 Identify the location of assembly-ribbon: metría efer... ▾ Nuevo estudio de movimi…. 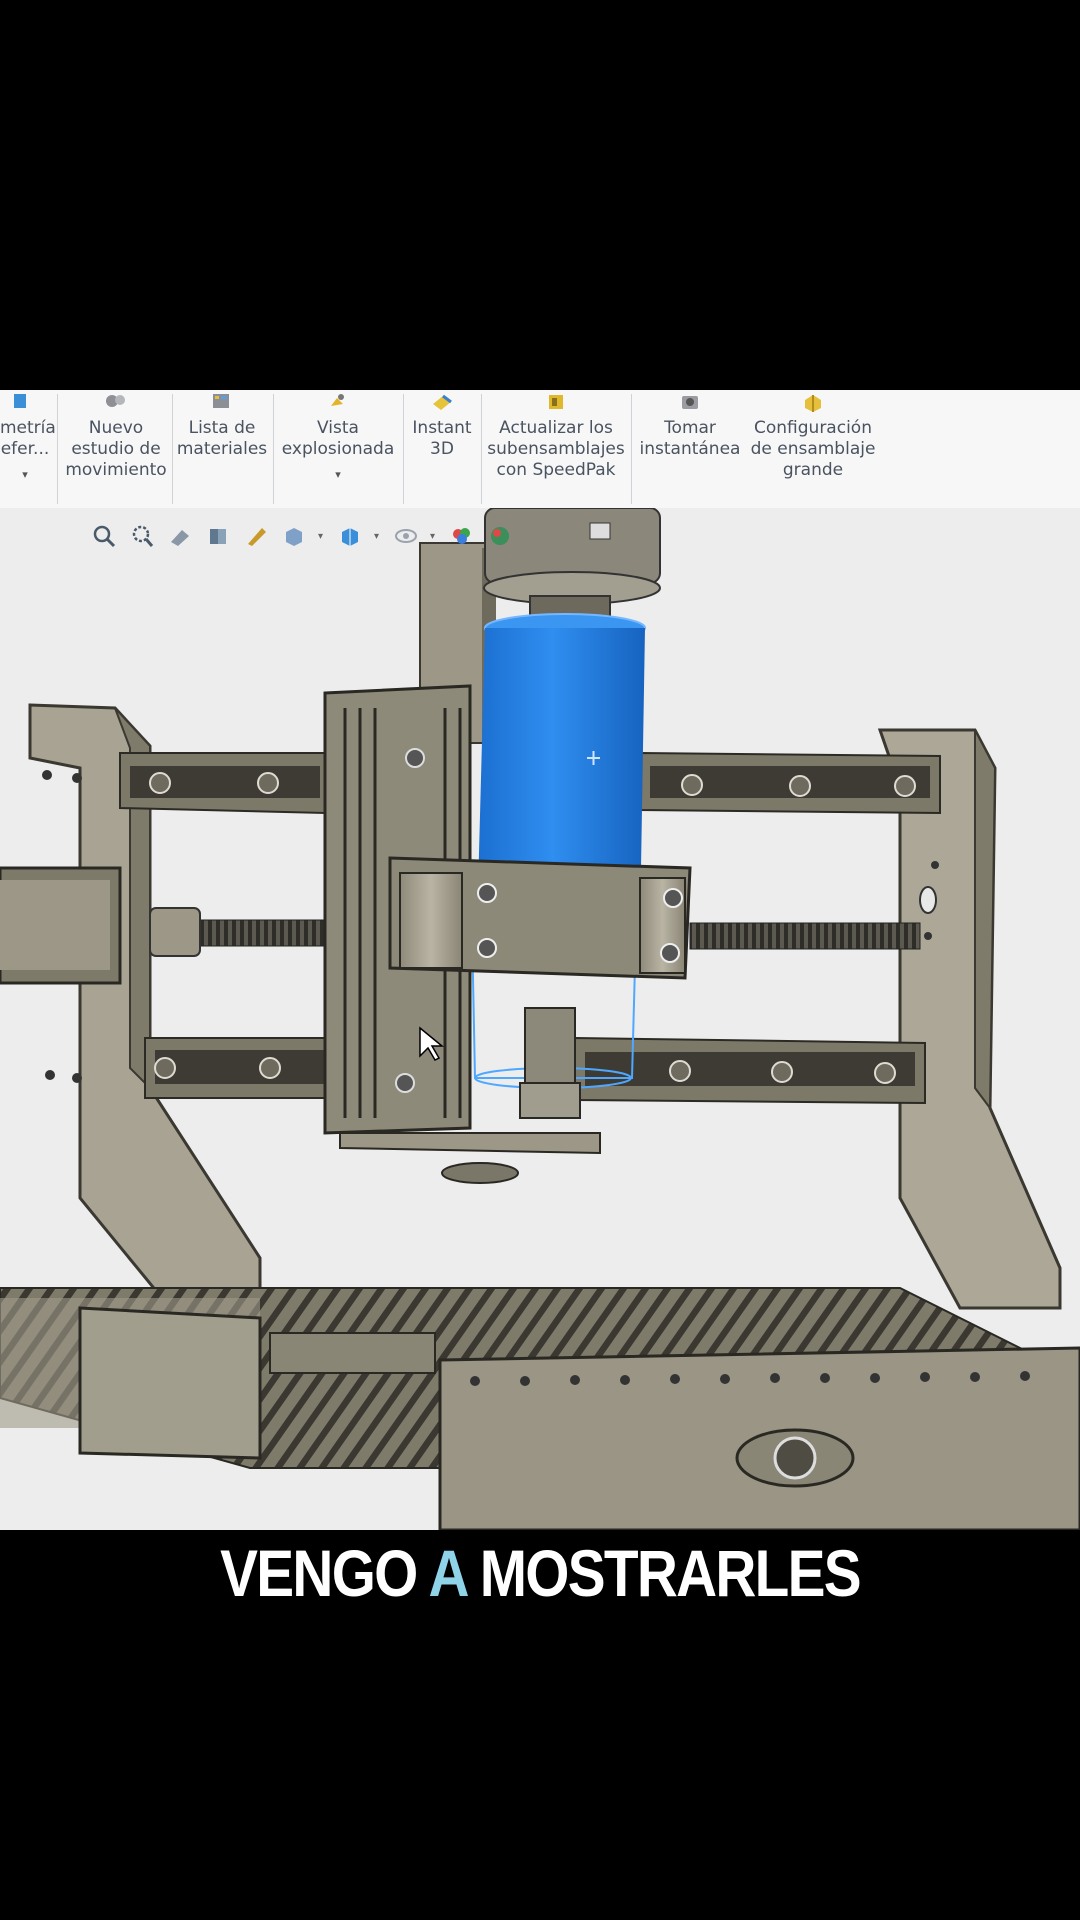
(540, 450).